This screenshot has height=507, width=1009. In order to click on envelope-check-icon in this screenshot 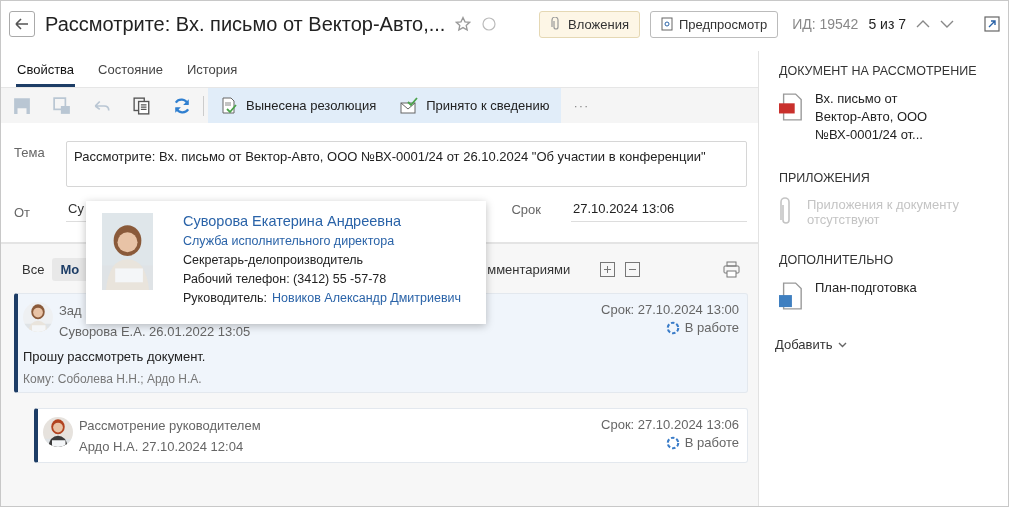, I will do `click(409, 105)`.